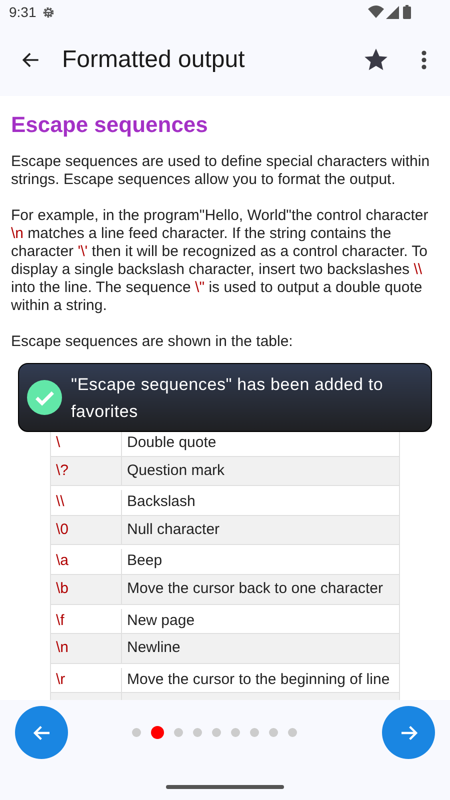  What do you see at coordinates (154, 60) in the screenshot?
I see `screen-title: Formatted output` at bounding box center [154, 60].